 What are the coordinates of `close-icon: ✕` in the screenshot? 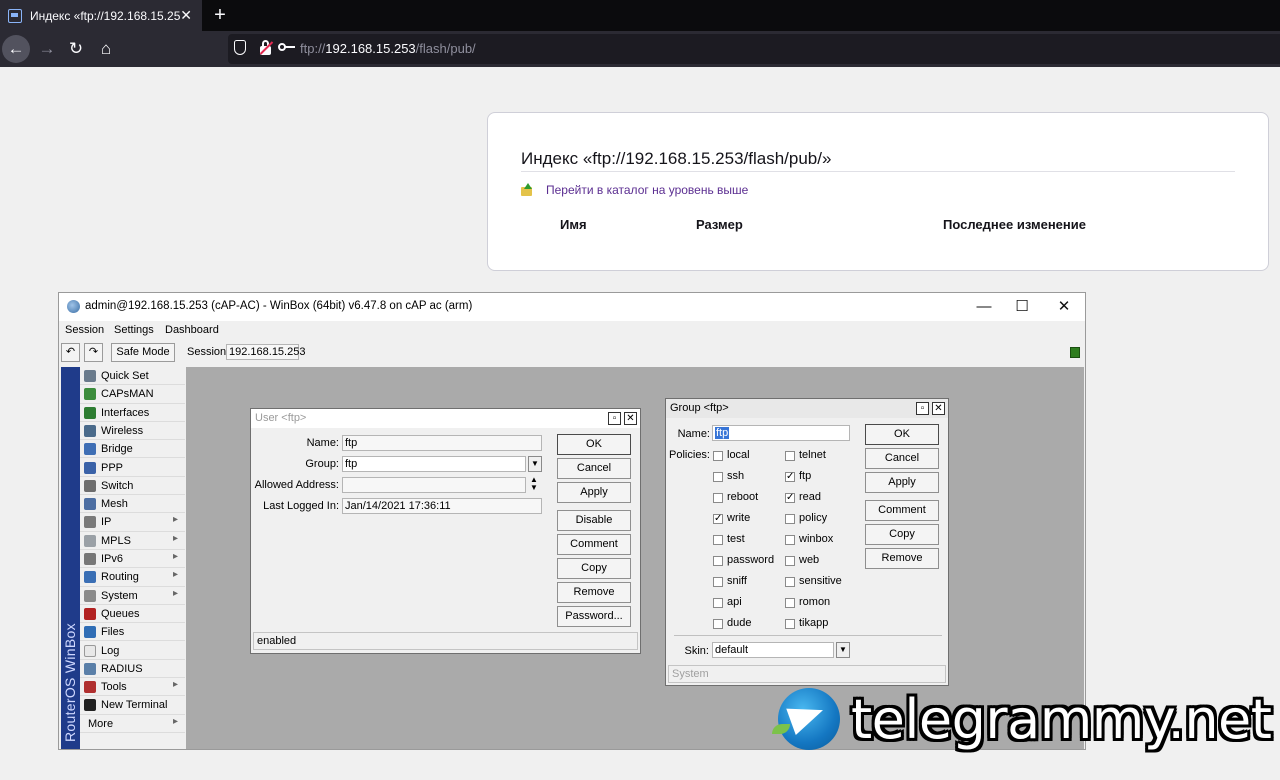 It's located at (1064, 307).